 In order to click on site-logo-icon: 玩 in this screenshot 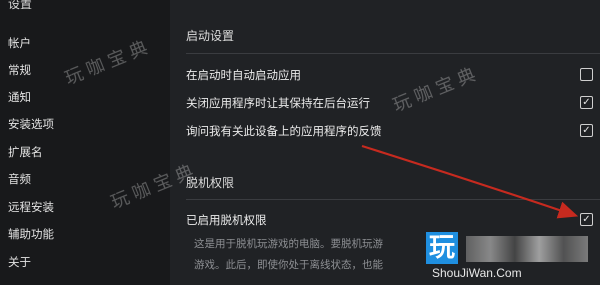, I will do `click(442, 248)`.